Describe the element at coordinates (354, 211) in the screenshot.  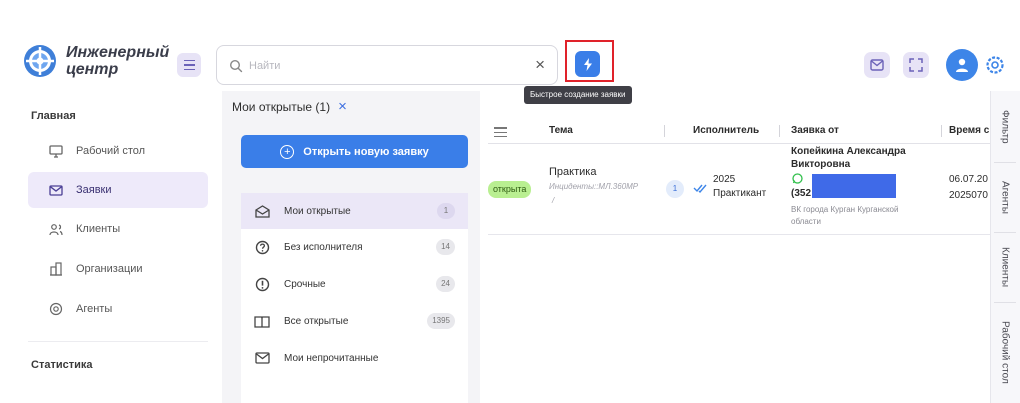
I see `list-item-my-open: Мои открытые 1` at that location.